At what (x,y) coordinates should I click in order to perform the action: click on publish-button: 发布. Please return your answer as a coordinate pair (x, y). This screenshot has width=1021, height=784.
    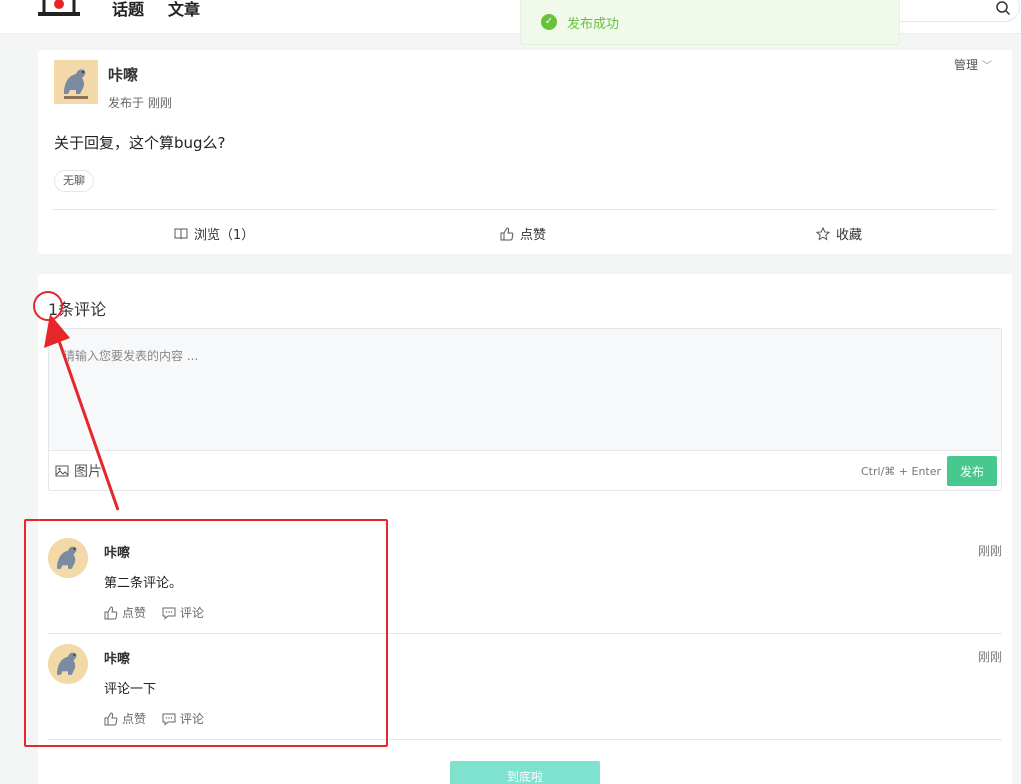
    Looking at the image, I should click on (972, 471).